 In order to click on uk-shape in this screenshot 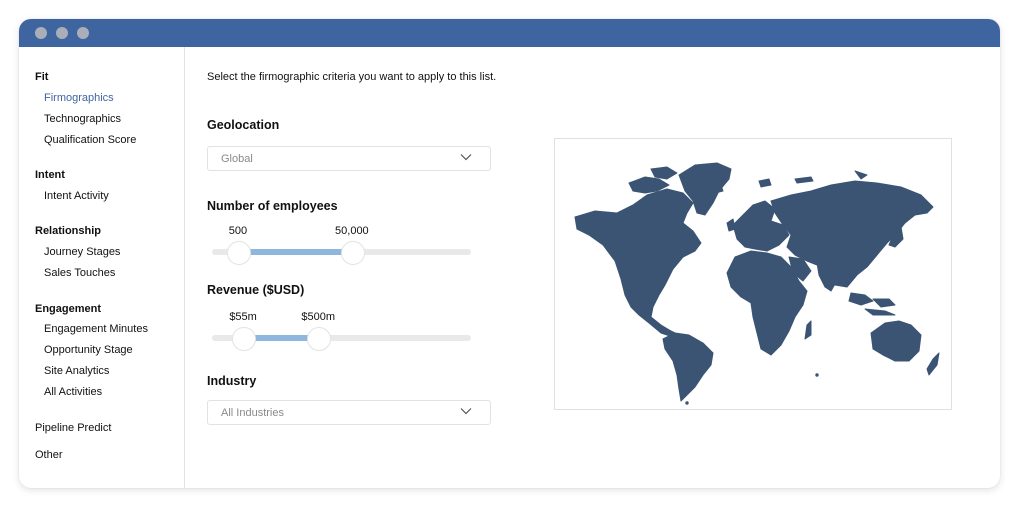, I will do `click(731, 225)`.